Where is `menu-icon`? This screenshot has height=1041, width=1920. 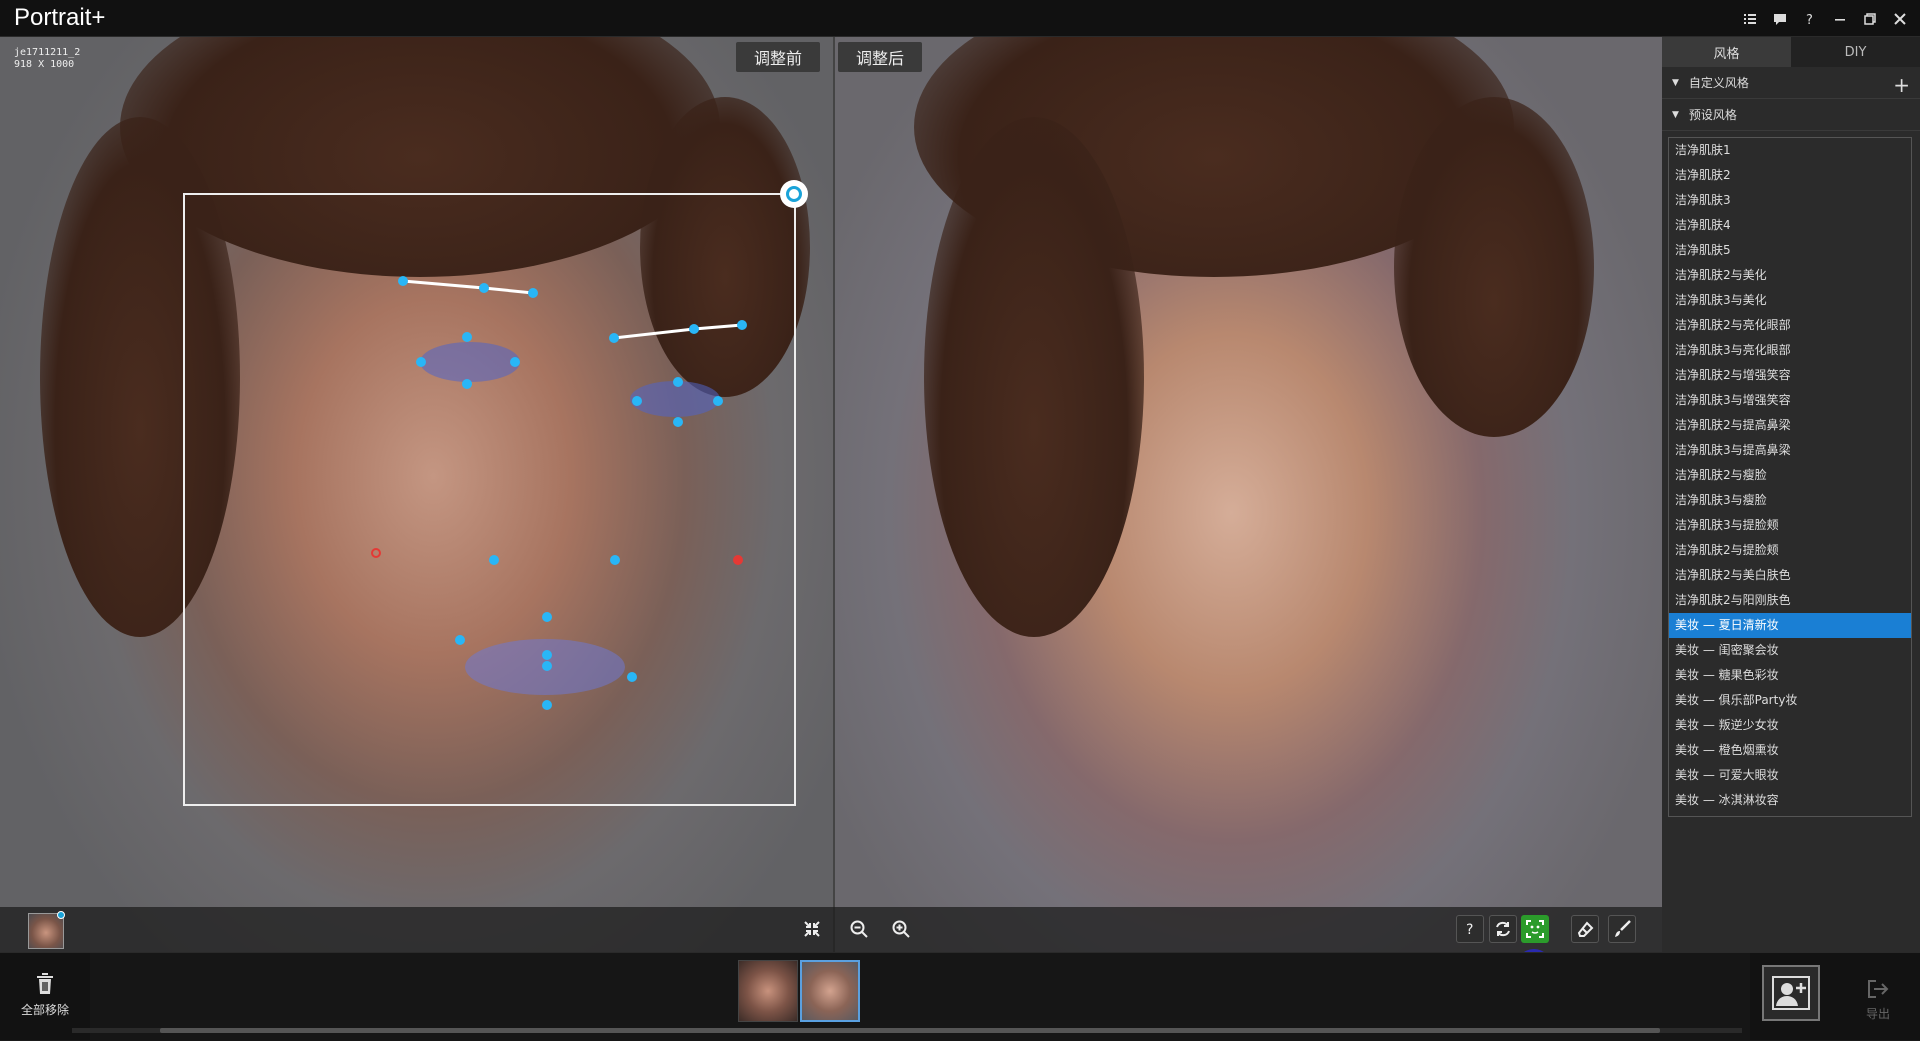 menu-icon is located at coordinates (1750, 19).